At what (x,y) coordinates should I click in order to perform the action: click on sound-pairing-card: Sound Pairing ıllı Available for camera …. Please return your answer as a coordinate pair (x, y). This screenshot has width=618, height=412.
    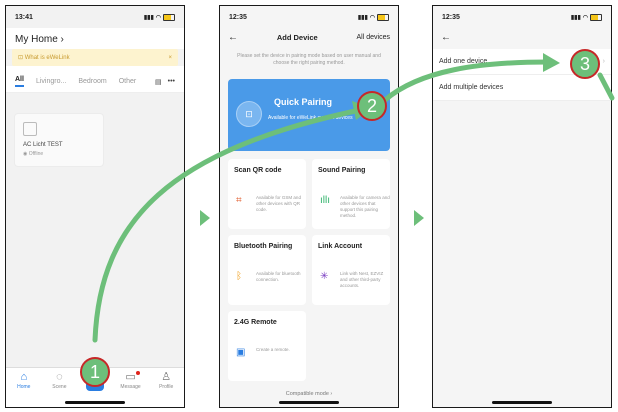
    Looking at the image, I should click on (351, 194).